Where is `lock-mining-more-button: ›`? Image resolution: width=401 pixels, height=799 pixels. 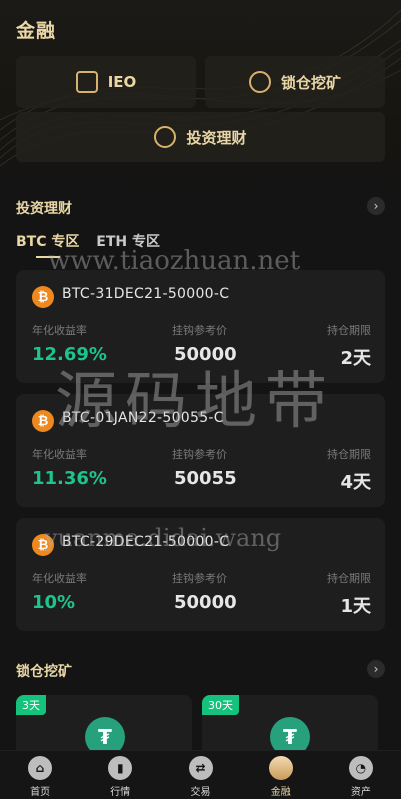 lock-mining-more-button: › is located at coordinates (376, 669).